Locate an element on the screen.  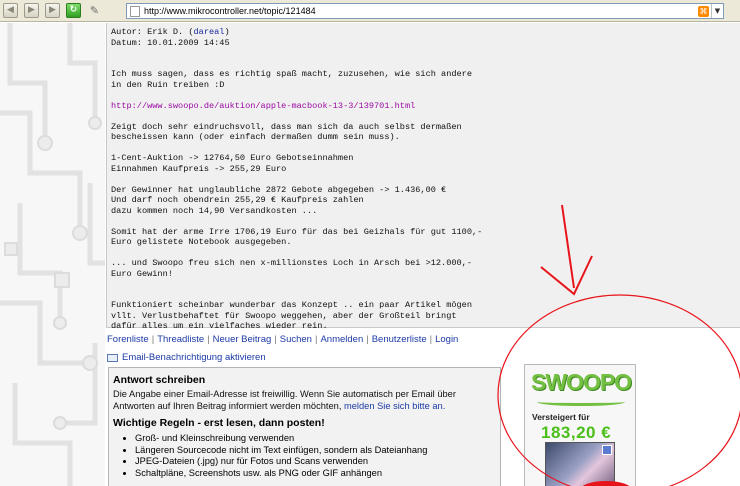
nav-suchen: Suchen is located at coordinates (296, 339).